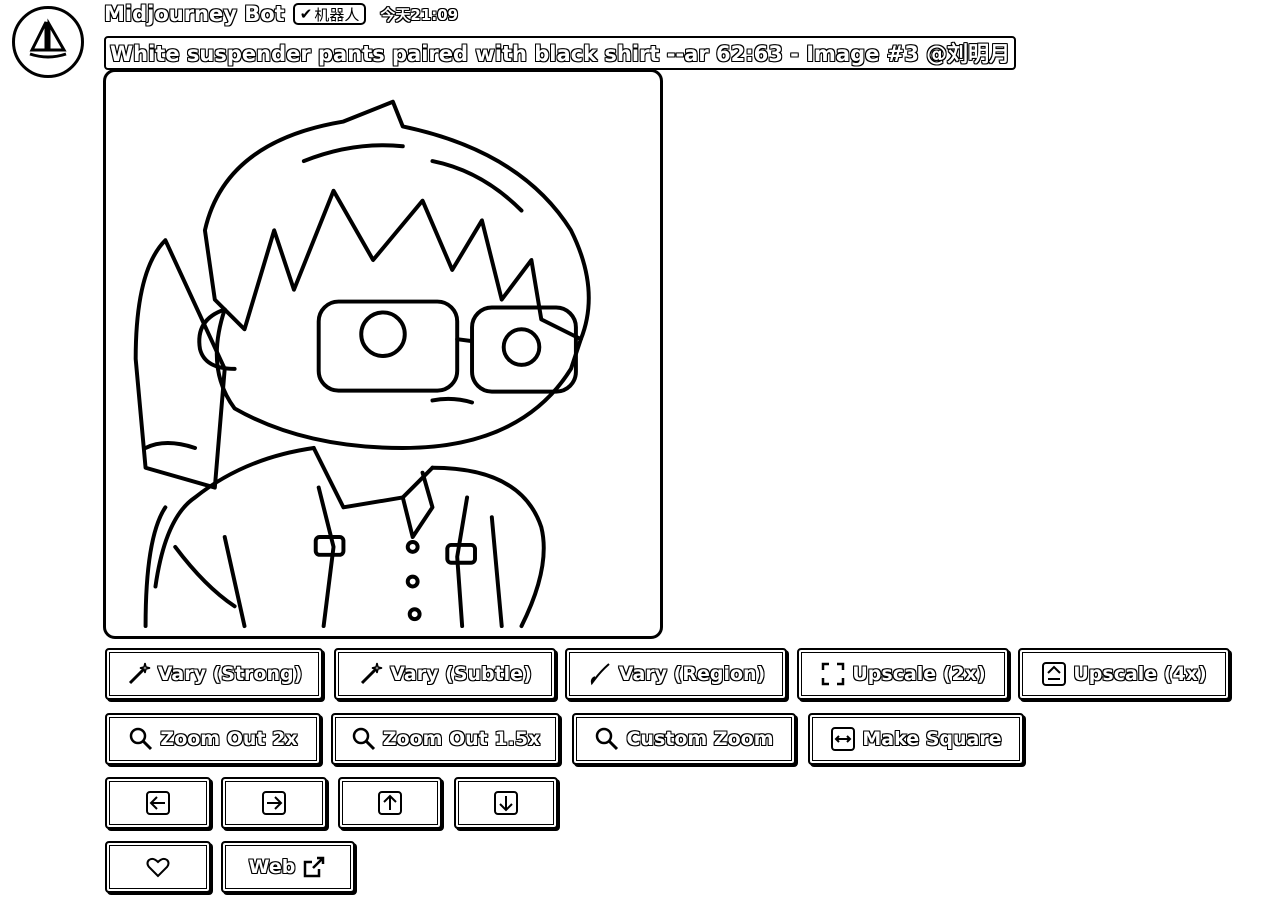  Describe the element at coordinates (600, 674) in the screenshot. I see `brush-icon` at that location.